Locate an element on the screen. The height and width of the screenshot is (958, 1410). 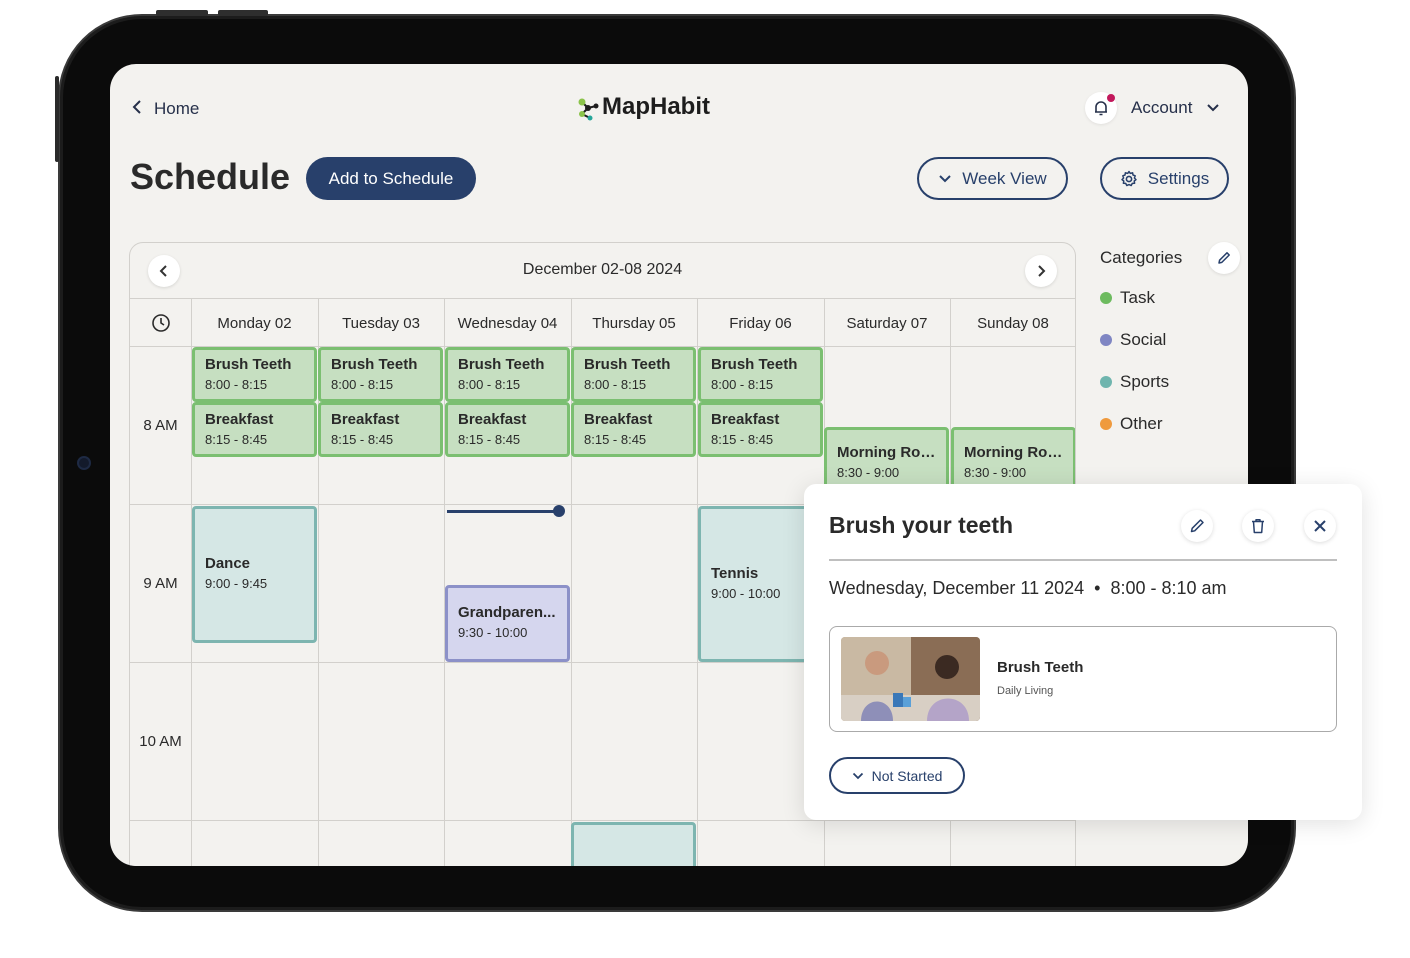
day-header-sunday: Sunday 08 is located at coordinates (1013, 323).